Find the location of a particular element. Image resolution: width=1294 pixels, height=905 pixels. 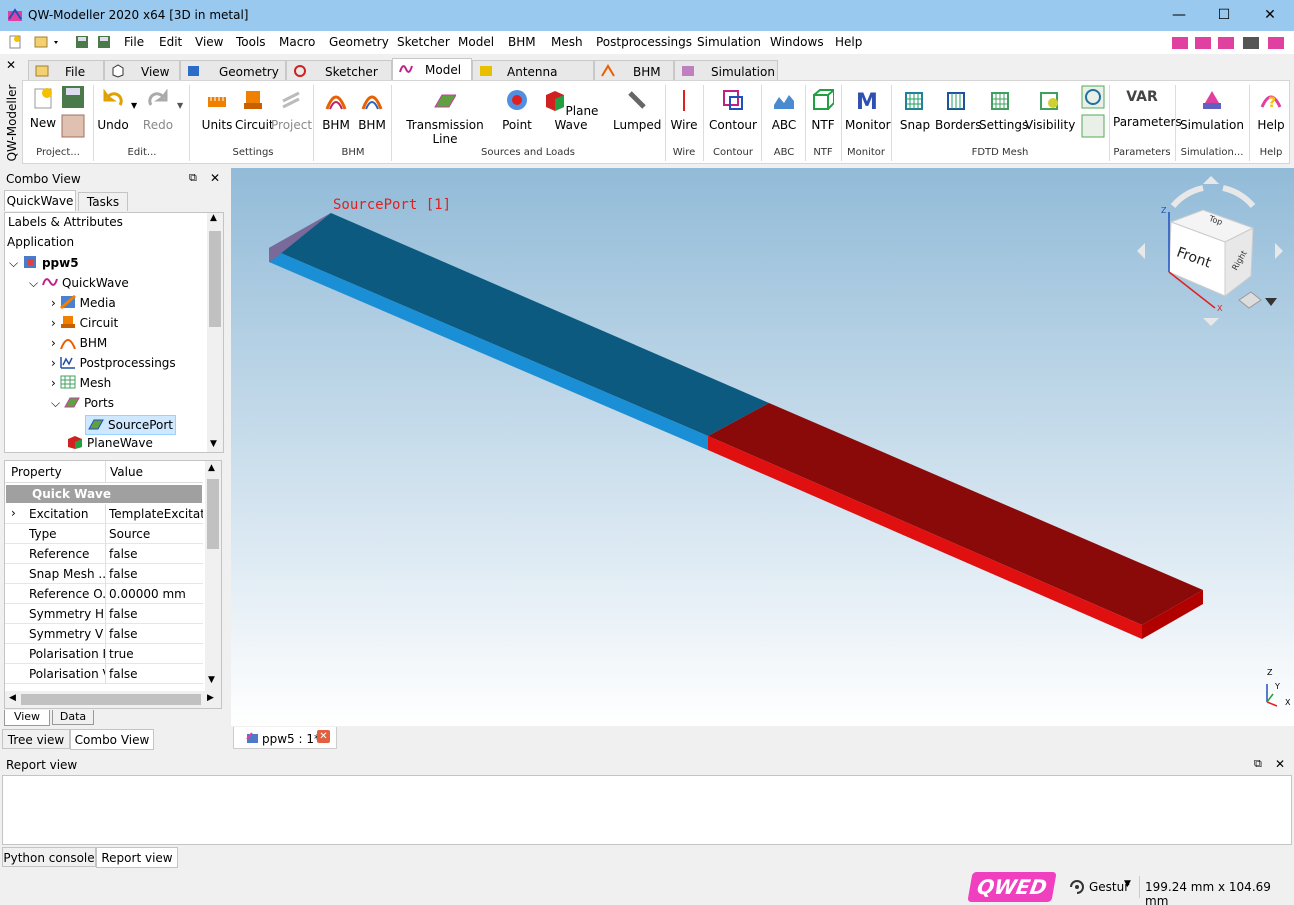

tab-data-props: Data is located at coordinates (73, 717).